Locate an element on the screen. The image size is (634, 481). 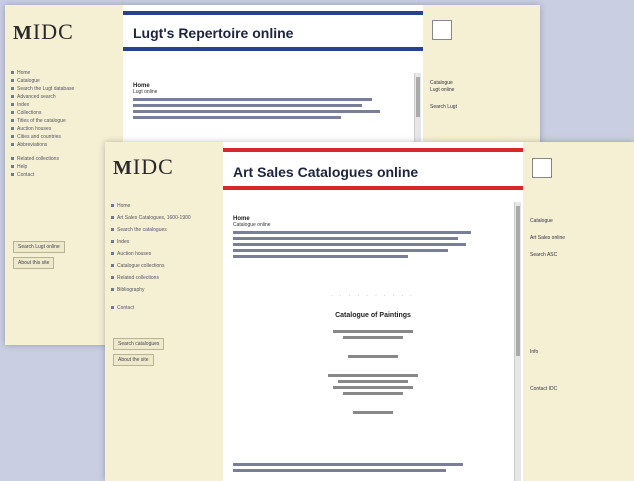
nav-item: Catalogue is located at coordinates (61, 81).